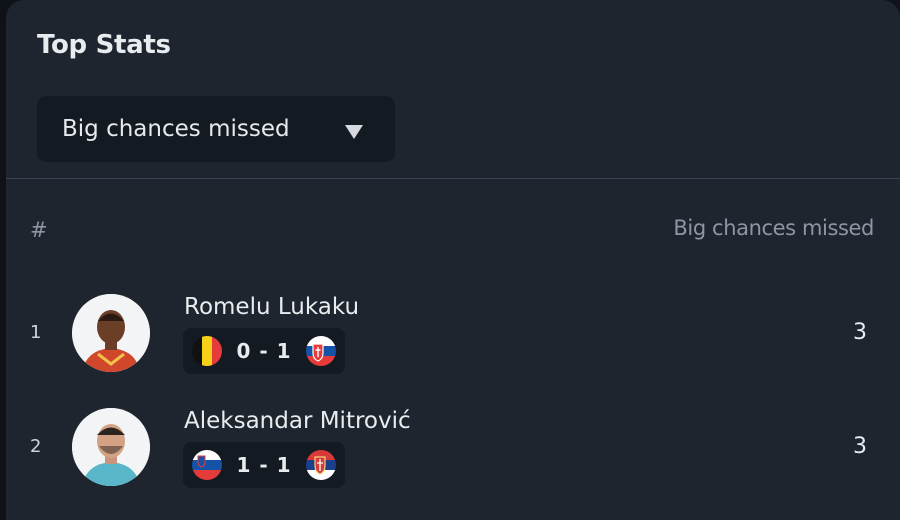 This screenshot has width=900, height=520. What do you see at coordinates (104, 45) in the screenshot?
I see `card-title: Top Stats` at bounding box center [104, 45].